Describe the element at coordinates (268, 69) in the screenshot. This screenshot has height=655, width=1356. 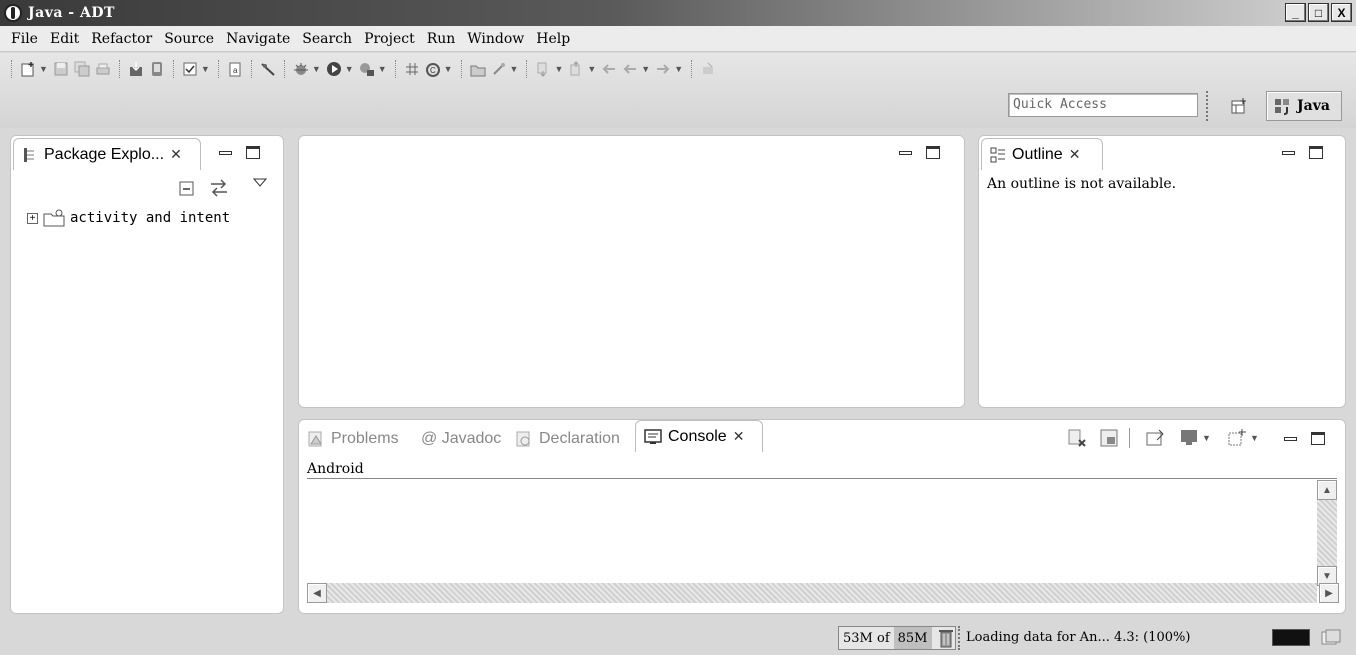
I see `lint-icon` at that location.